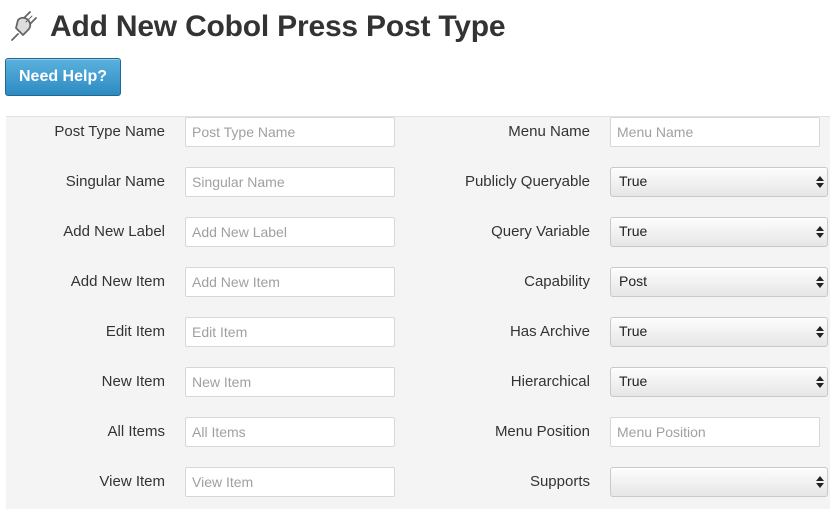 This screenshot has height=509, width=838. Describe the element at coordinates (136, 431) in the screenshot. I see `field-label: All Items` at that location.